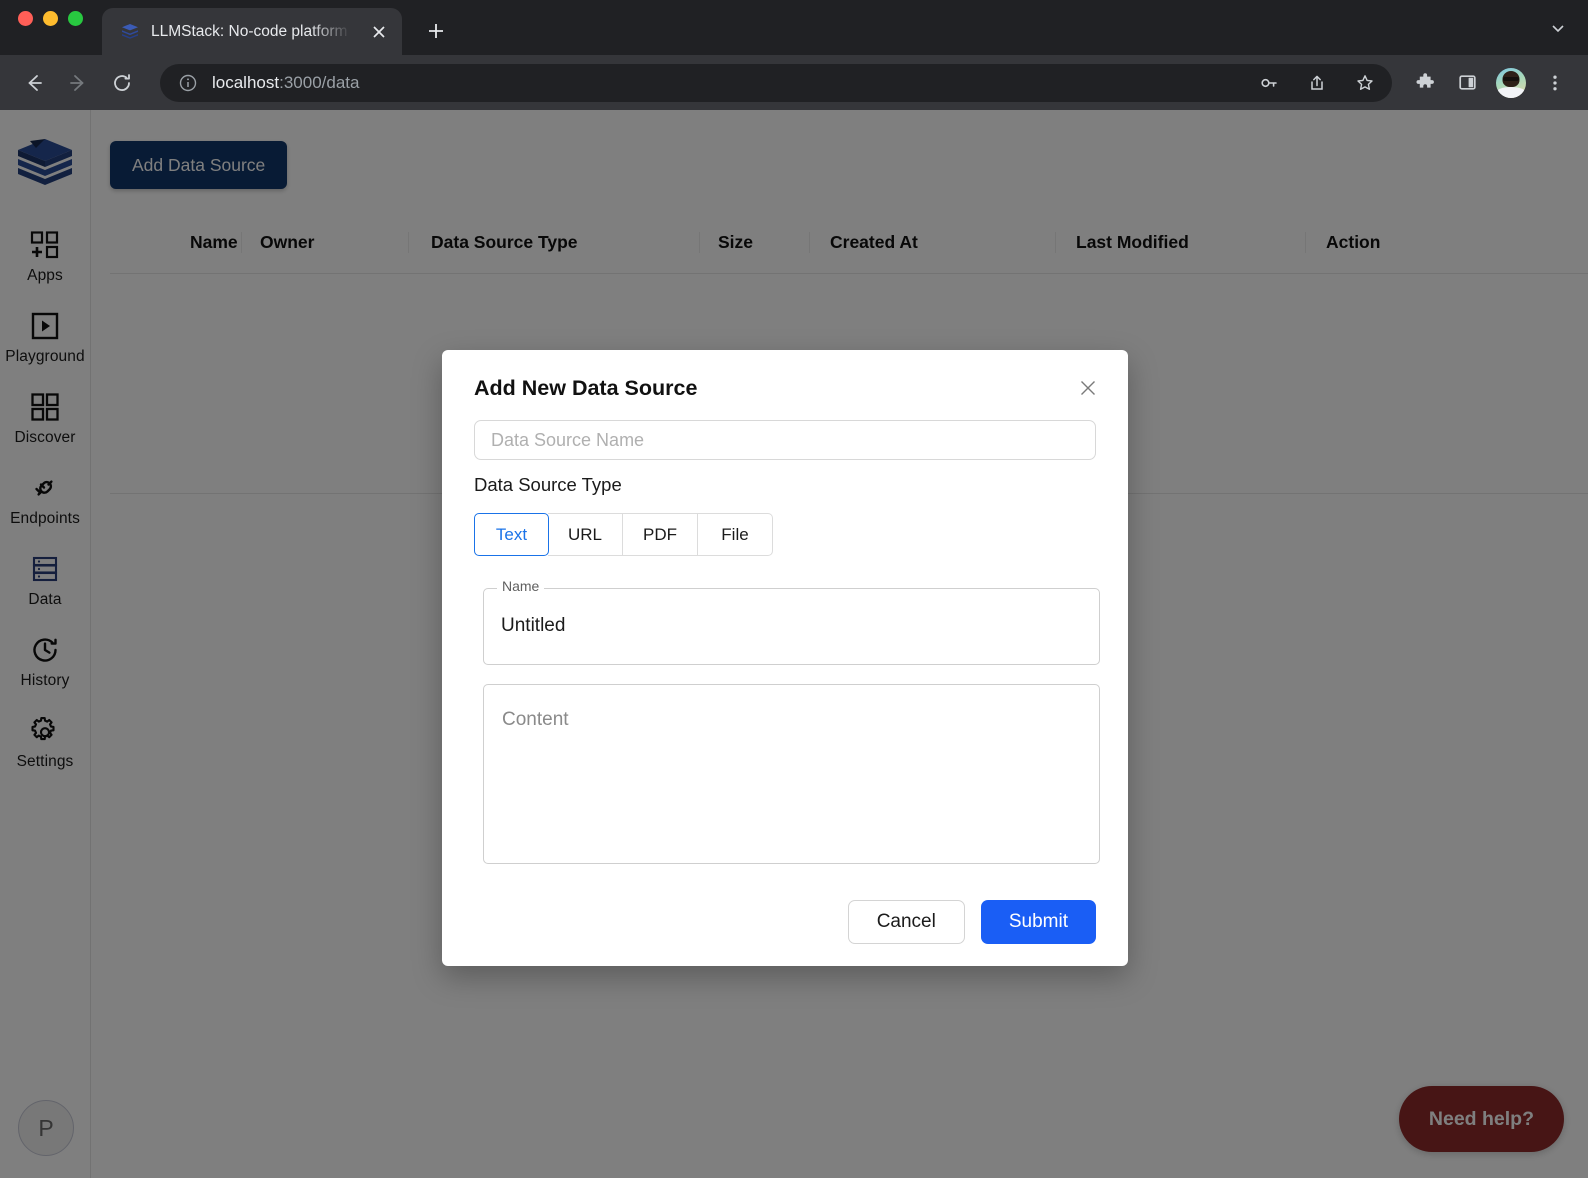  I want to click on type-option-file: File, so click(735, 534).